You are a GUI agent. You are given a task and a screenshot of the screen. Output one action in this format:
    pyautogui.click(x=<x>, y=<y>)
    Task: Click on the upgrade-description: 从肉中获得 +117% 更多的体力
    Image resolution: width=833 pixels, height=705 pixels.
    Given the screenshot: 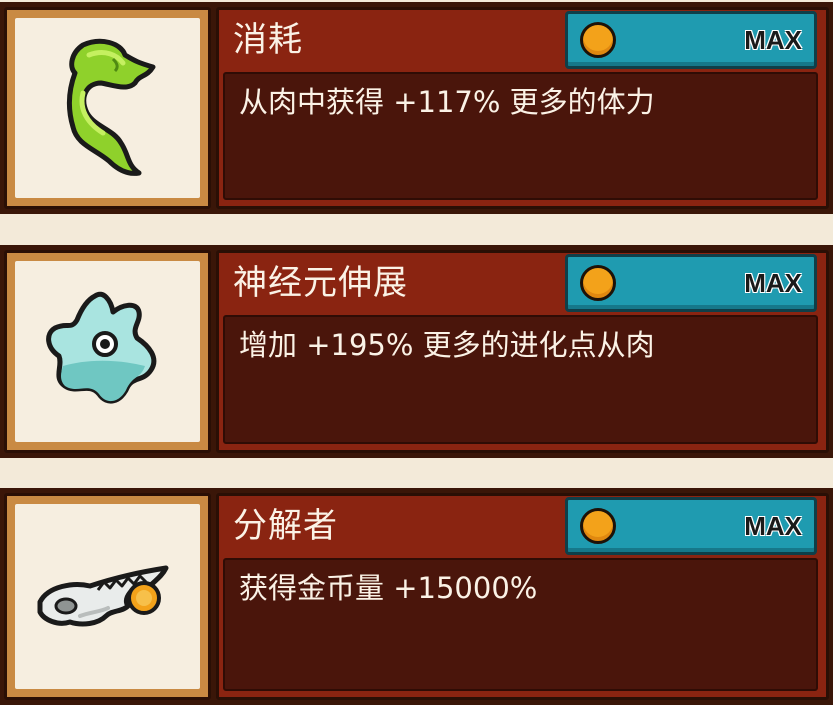 What is the action you would take?
    pyautogui.click(x=447, y=102)
    